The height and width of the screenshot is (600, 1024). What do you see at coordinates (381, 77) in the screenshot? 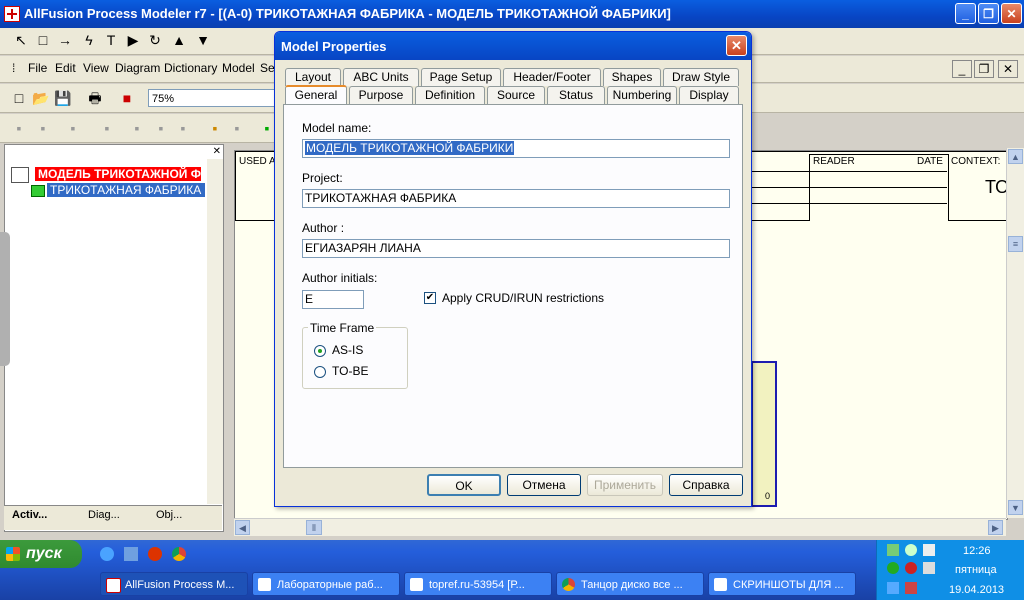
I see `tab-abc-units: ABC Units` at bounding box center [381, 77].